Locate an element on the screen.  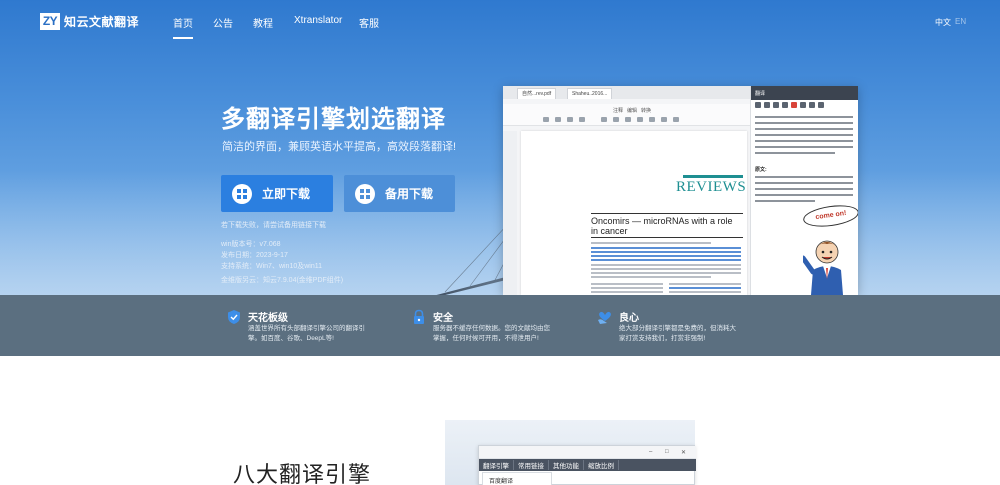
release-date: 发布日期：2023-9-17 is located at coordinates (254, 255).